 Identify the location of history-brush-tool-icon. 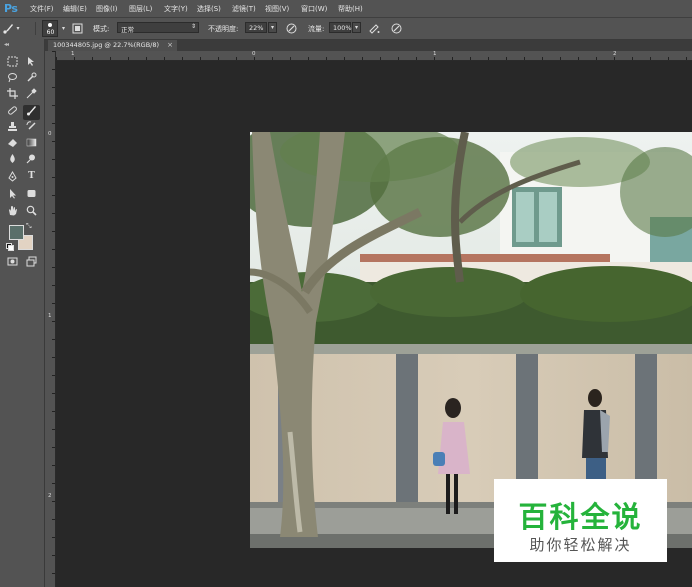
(31, 128).